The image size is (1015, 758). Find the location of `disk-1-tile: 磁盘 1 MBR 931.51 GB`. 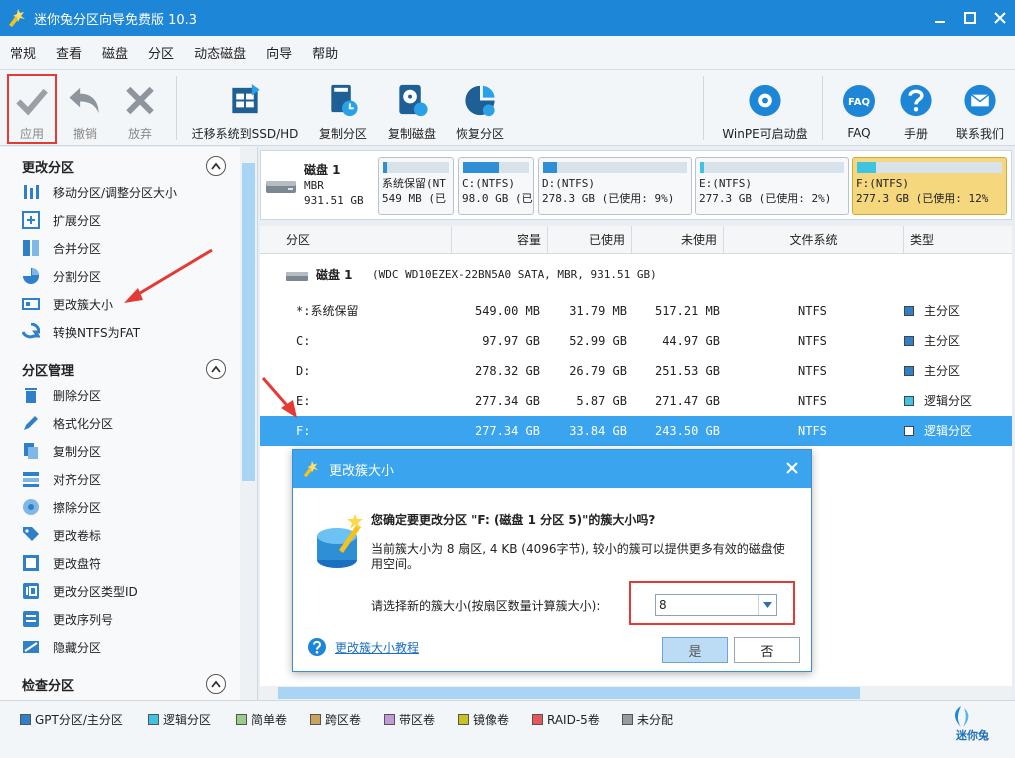

disk-1-tile: 磁盘 1 MBR 931.51 GB is located at coordinates (318, 185).